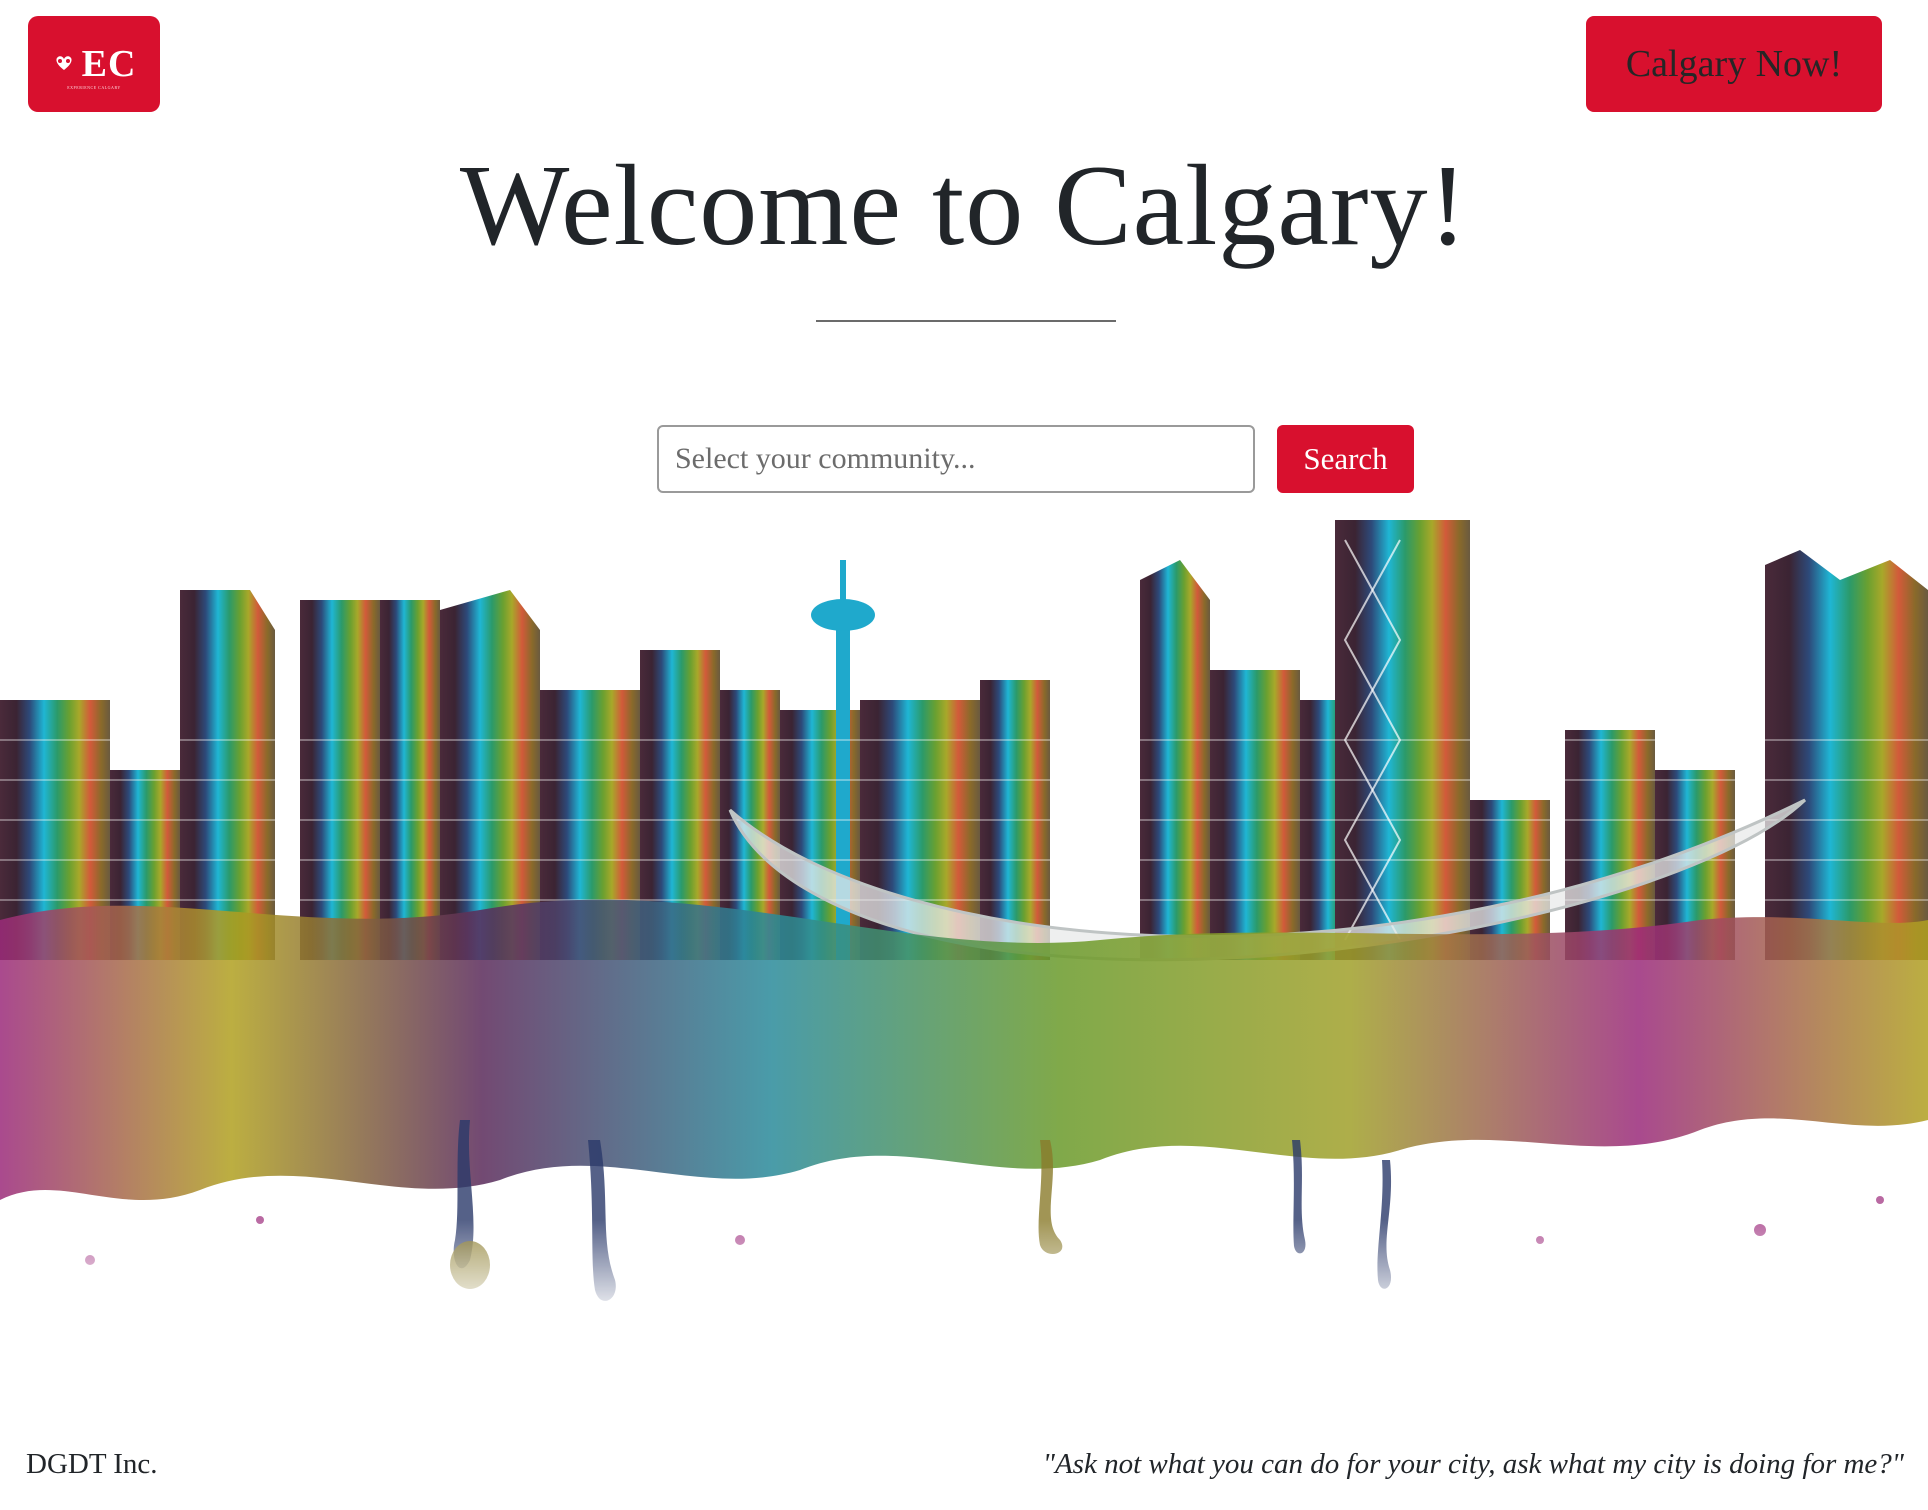 Image resolution: width=1928 pixels, height=1510 pixels. Describe the element at coordinates (956, 459) in the screenshot. I see `community-search-input` at that location.